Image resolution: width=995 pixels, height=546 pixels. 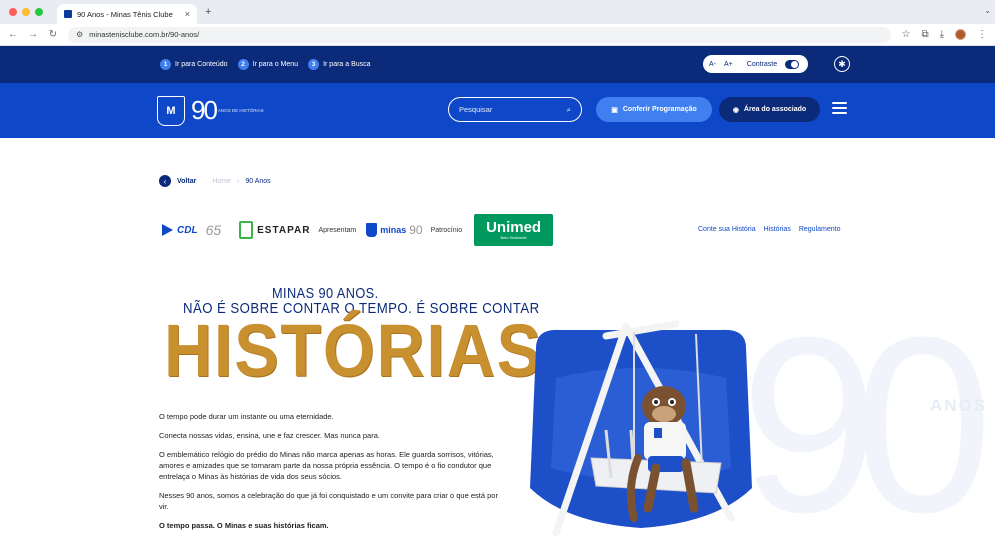 What do you see at coordinates (13, 34) in the screenshot?
I see `back-arrow-icon: ←` at bounding box center [13, 34].